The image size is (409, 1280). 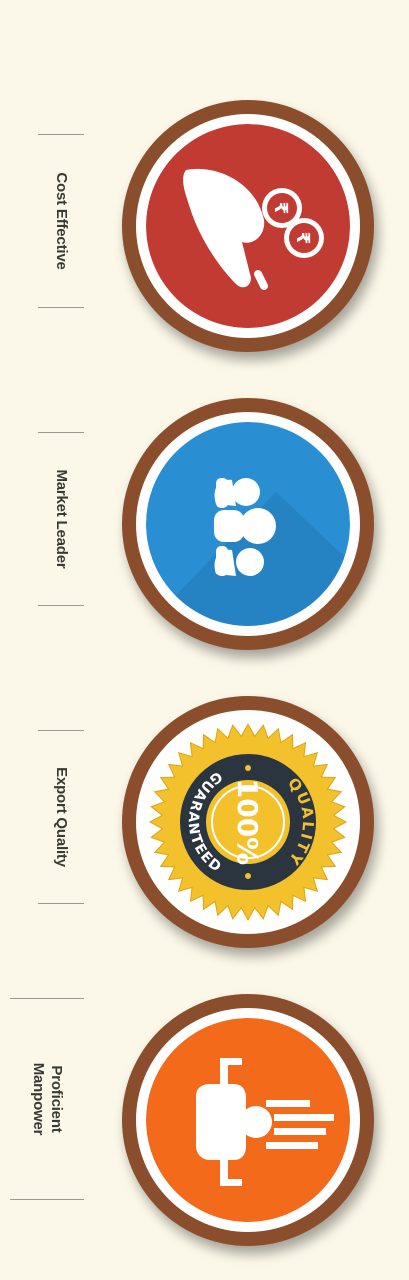 I want to click on feature-label: Proficient Manpower, so click(x=47, y=1099).